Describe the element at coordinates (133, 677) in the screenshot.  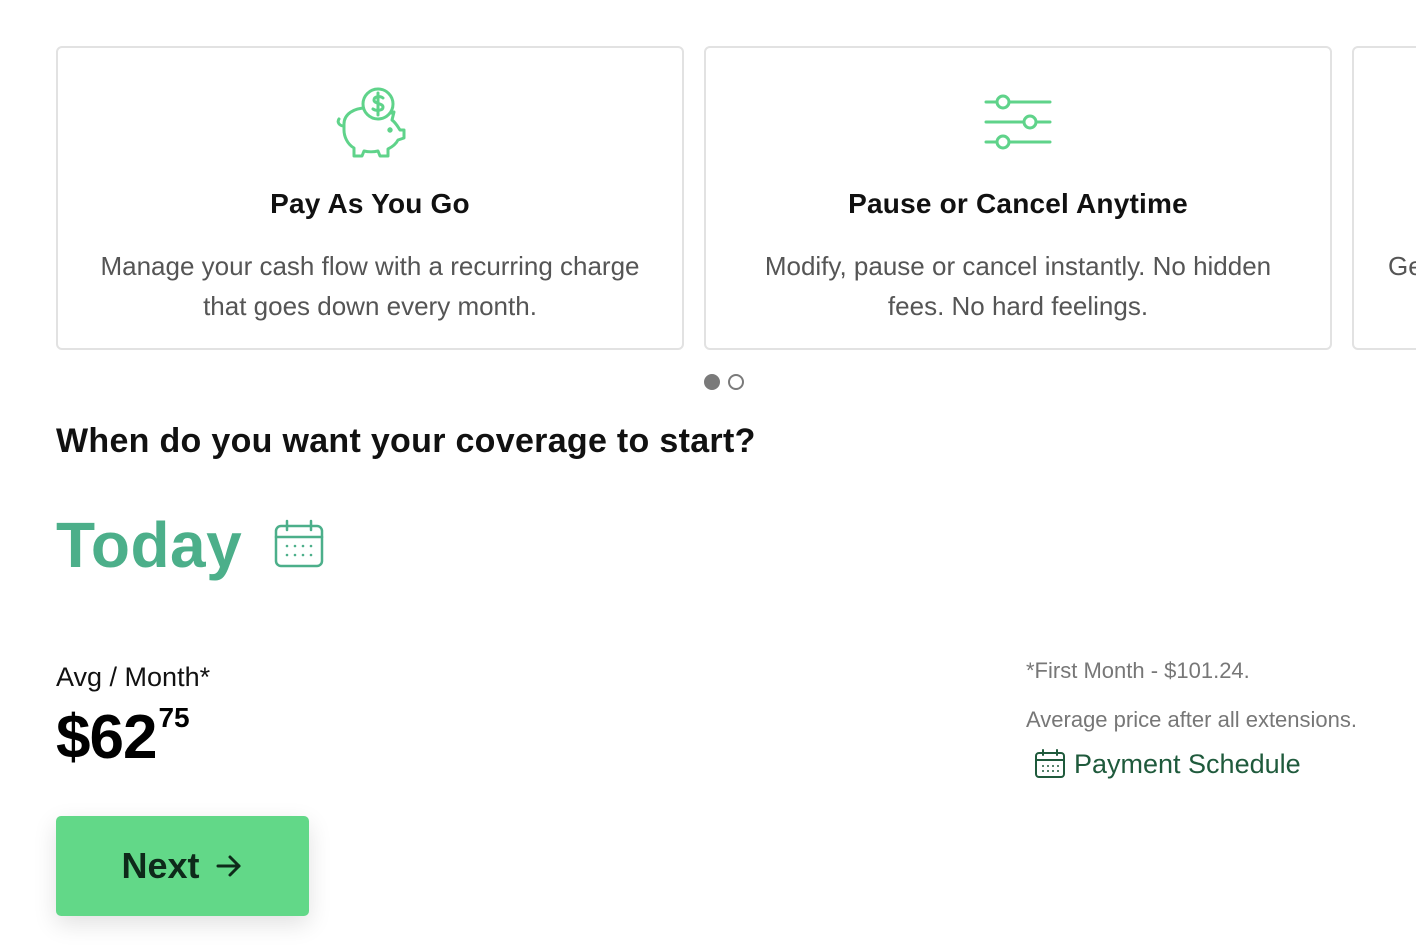
I see `avg-month-label: Avg / Month*` at that location.